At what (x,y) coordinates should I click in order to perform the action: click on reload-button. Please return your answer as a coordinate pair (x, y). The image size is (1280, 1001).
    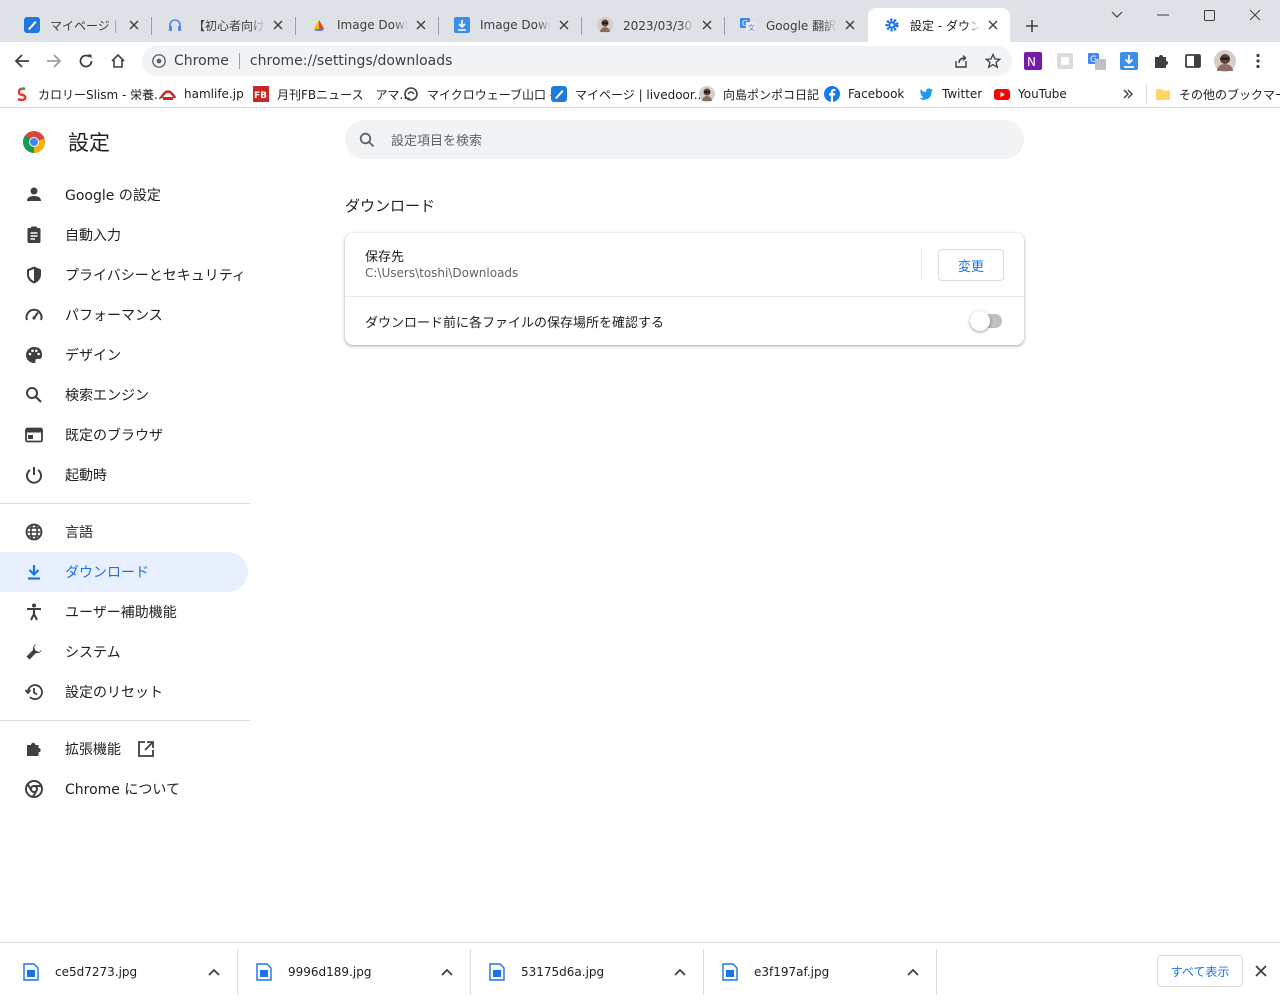
    Looking at the image, I should click on (86, 61).